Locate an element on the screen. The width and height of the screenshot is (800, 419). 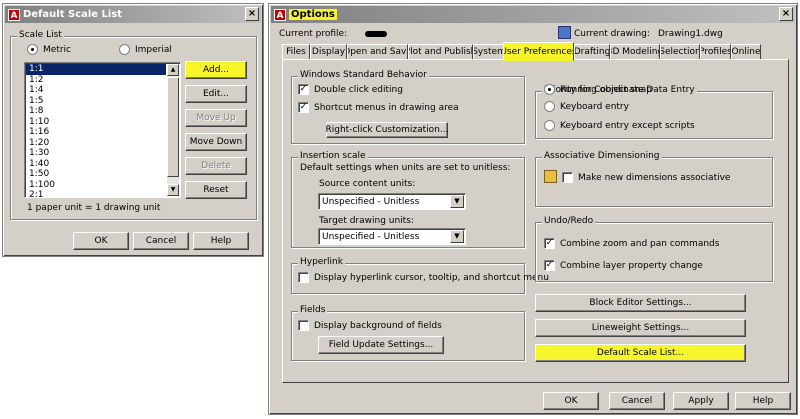
associative-checkbox: Make new dimensions associative is located at coordinates (646, 177).